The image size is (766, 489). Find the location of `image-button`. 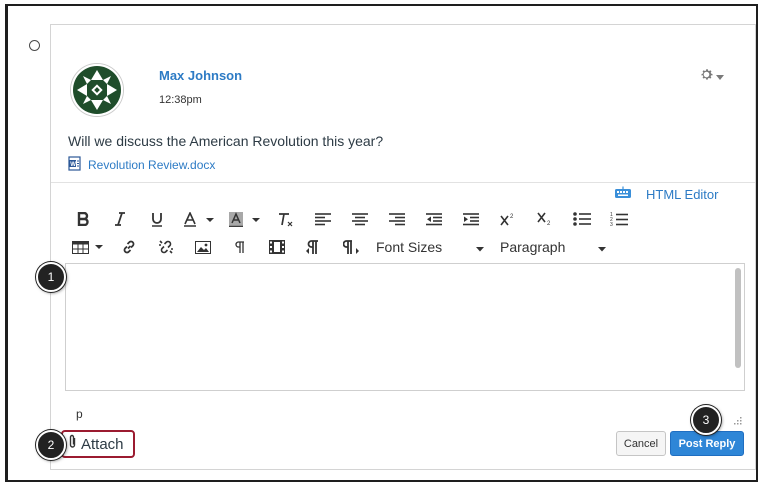

image-button is located at coordinates (202, 247).